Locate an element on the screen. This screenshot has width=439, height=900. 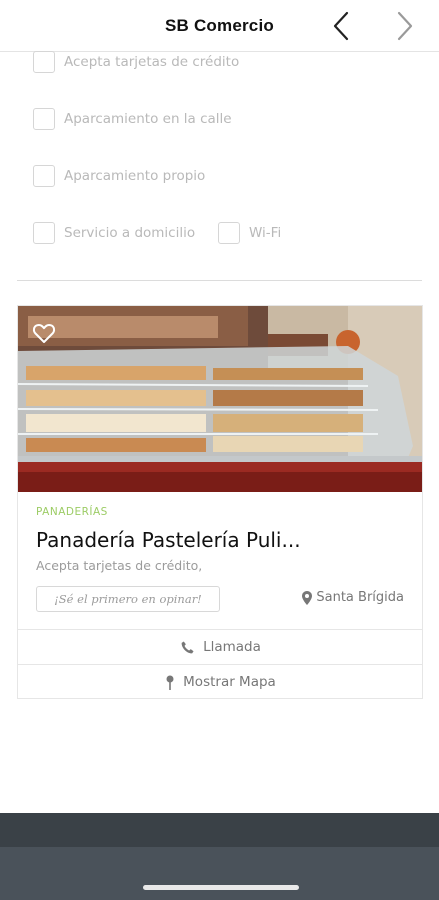
filter-wifi: Wi-Fi is located at coordinates (249, 233).